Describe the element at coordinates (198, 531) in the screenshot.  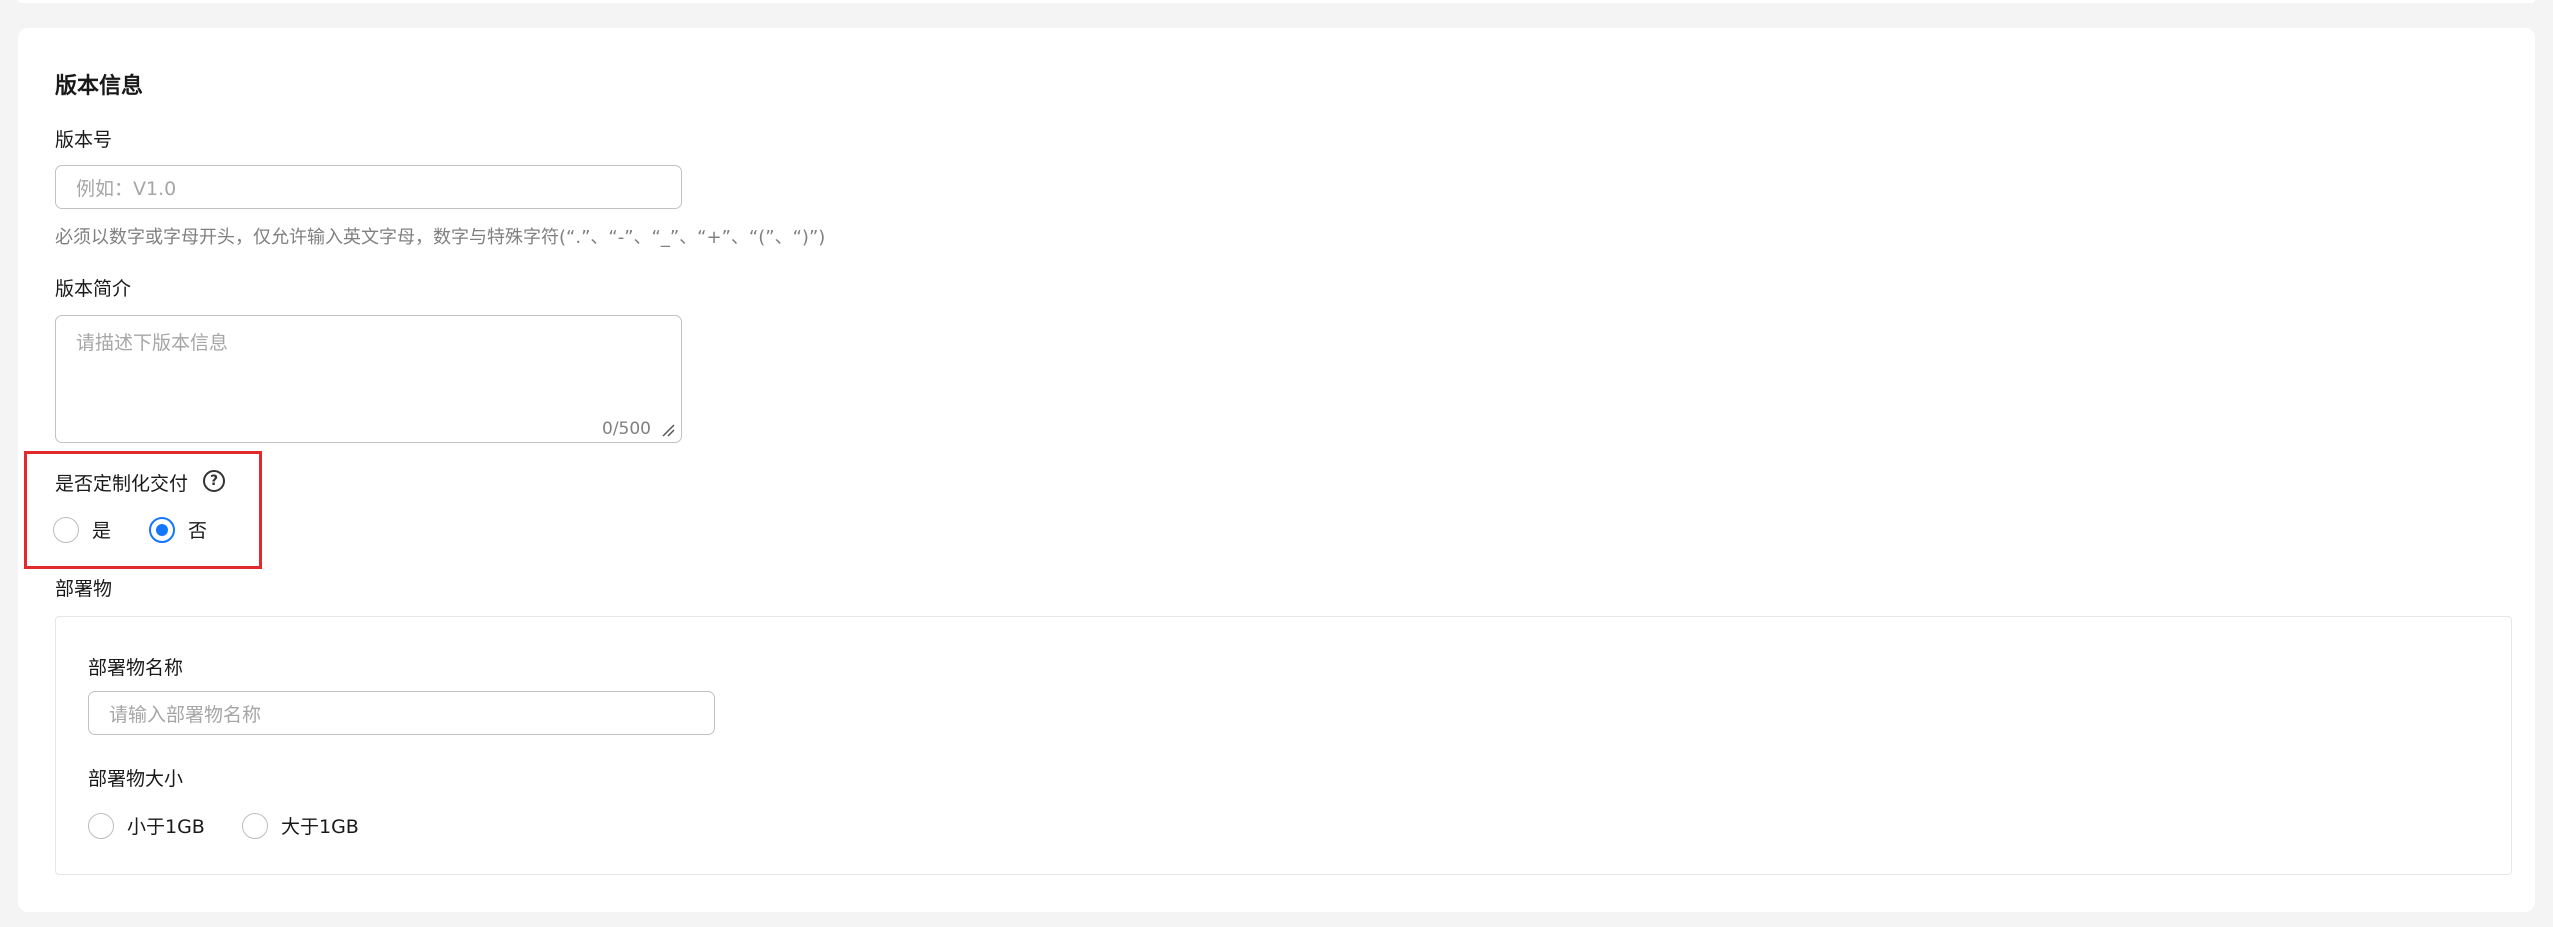
I see `radio-no-label: 否` at that location.